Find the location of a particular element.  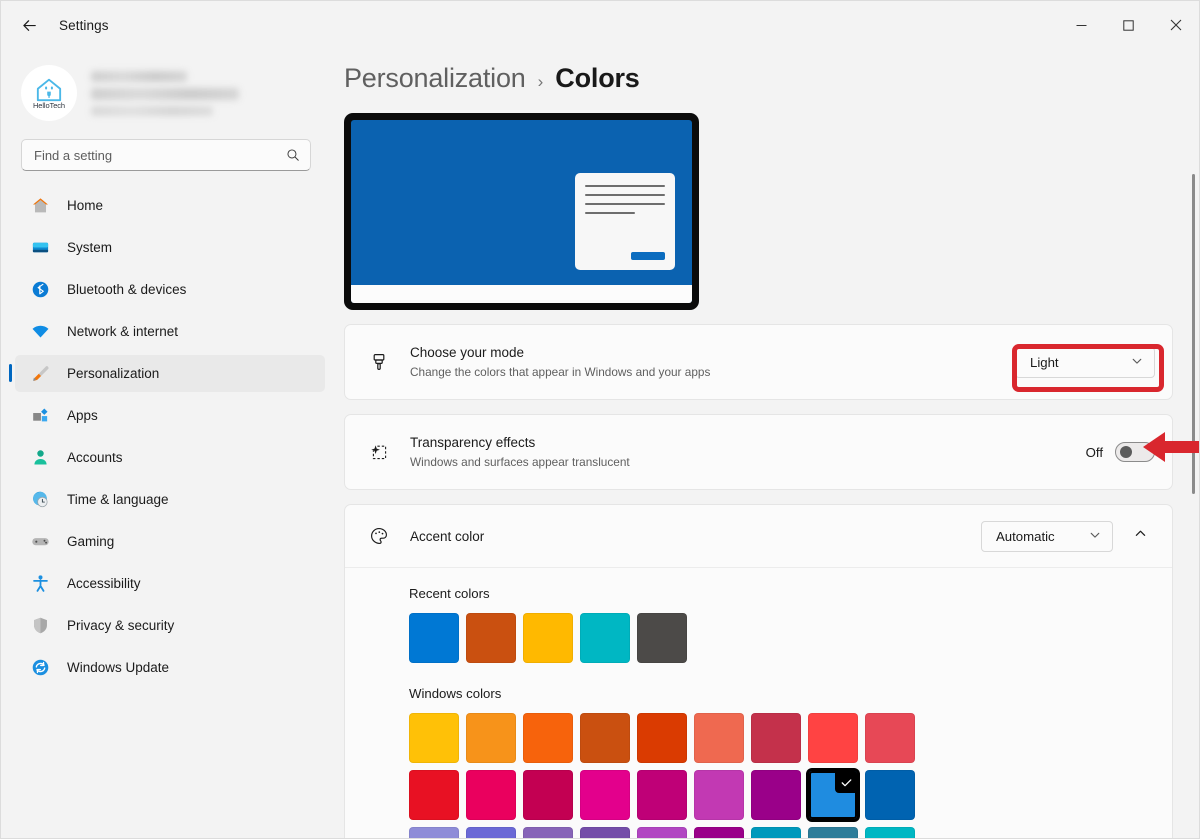

minimize-button is located at coordinates (1081, 25).